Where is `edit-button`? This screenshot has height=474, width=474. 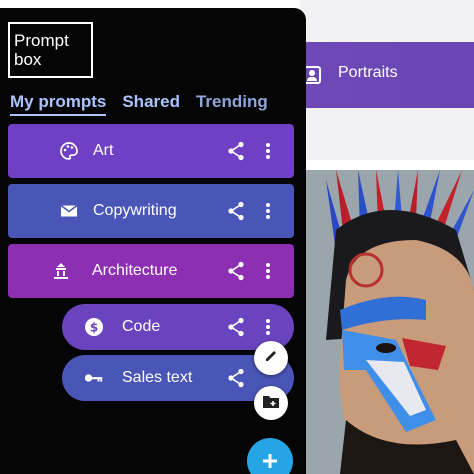 edit-button is located at coordinates (271, 358).